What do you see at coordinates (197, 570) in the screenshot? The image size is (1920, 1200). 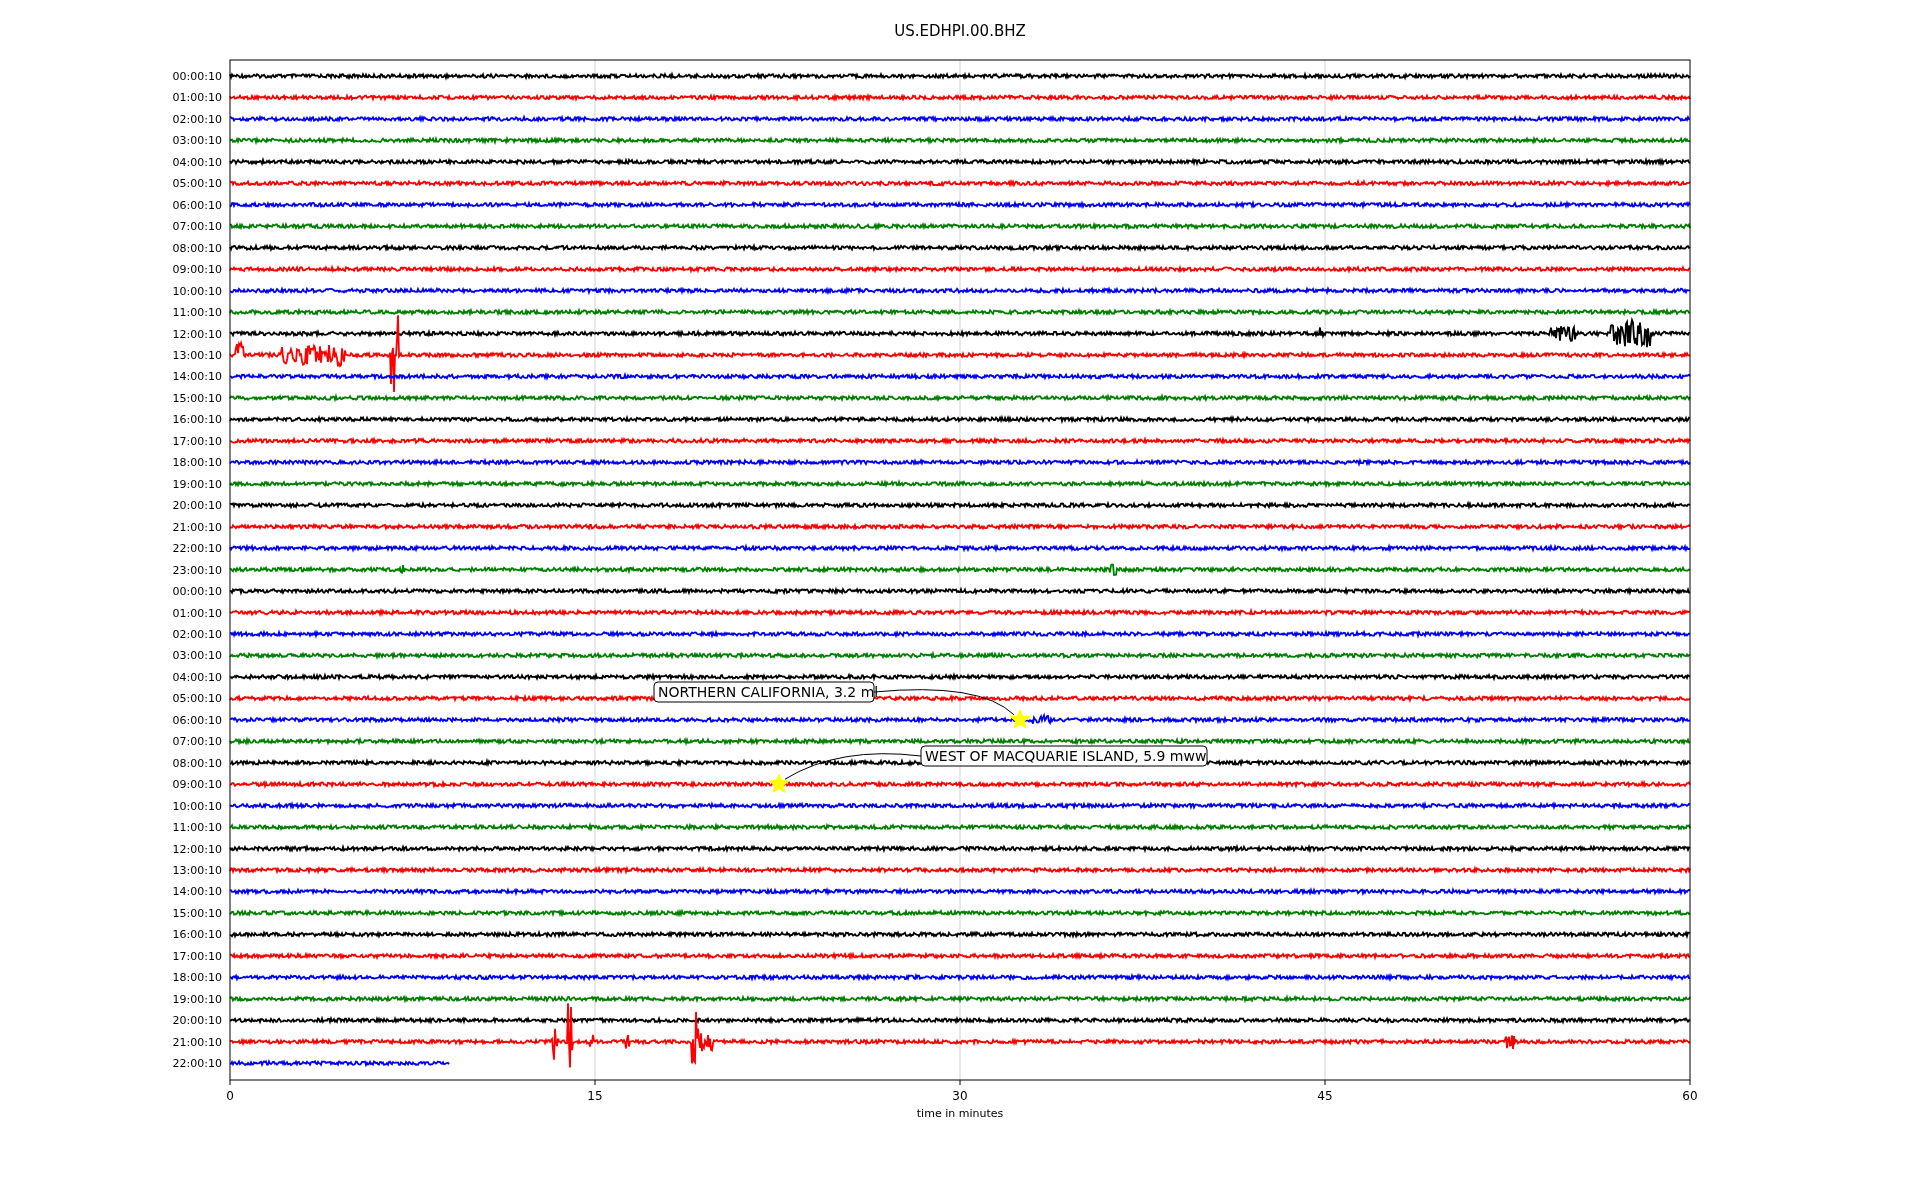 I see `axis-tick-label: 23:00:10` at bounding box center [197, 570].